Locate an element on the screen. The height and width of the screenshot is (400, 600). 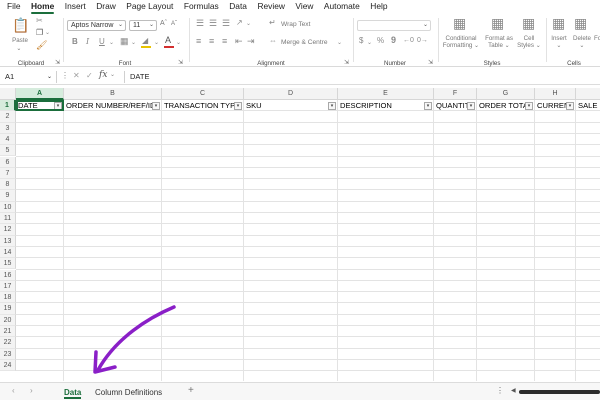
tab-page-layout: Page Layout is located at coordinates (149, 6).